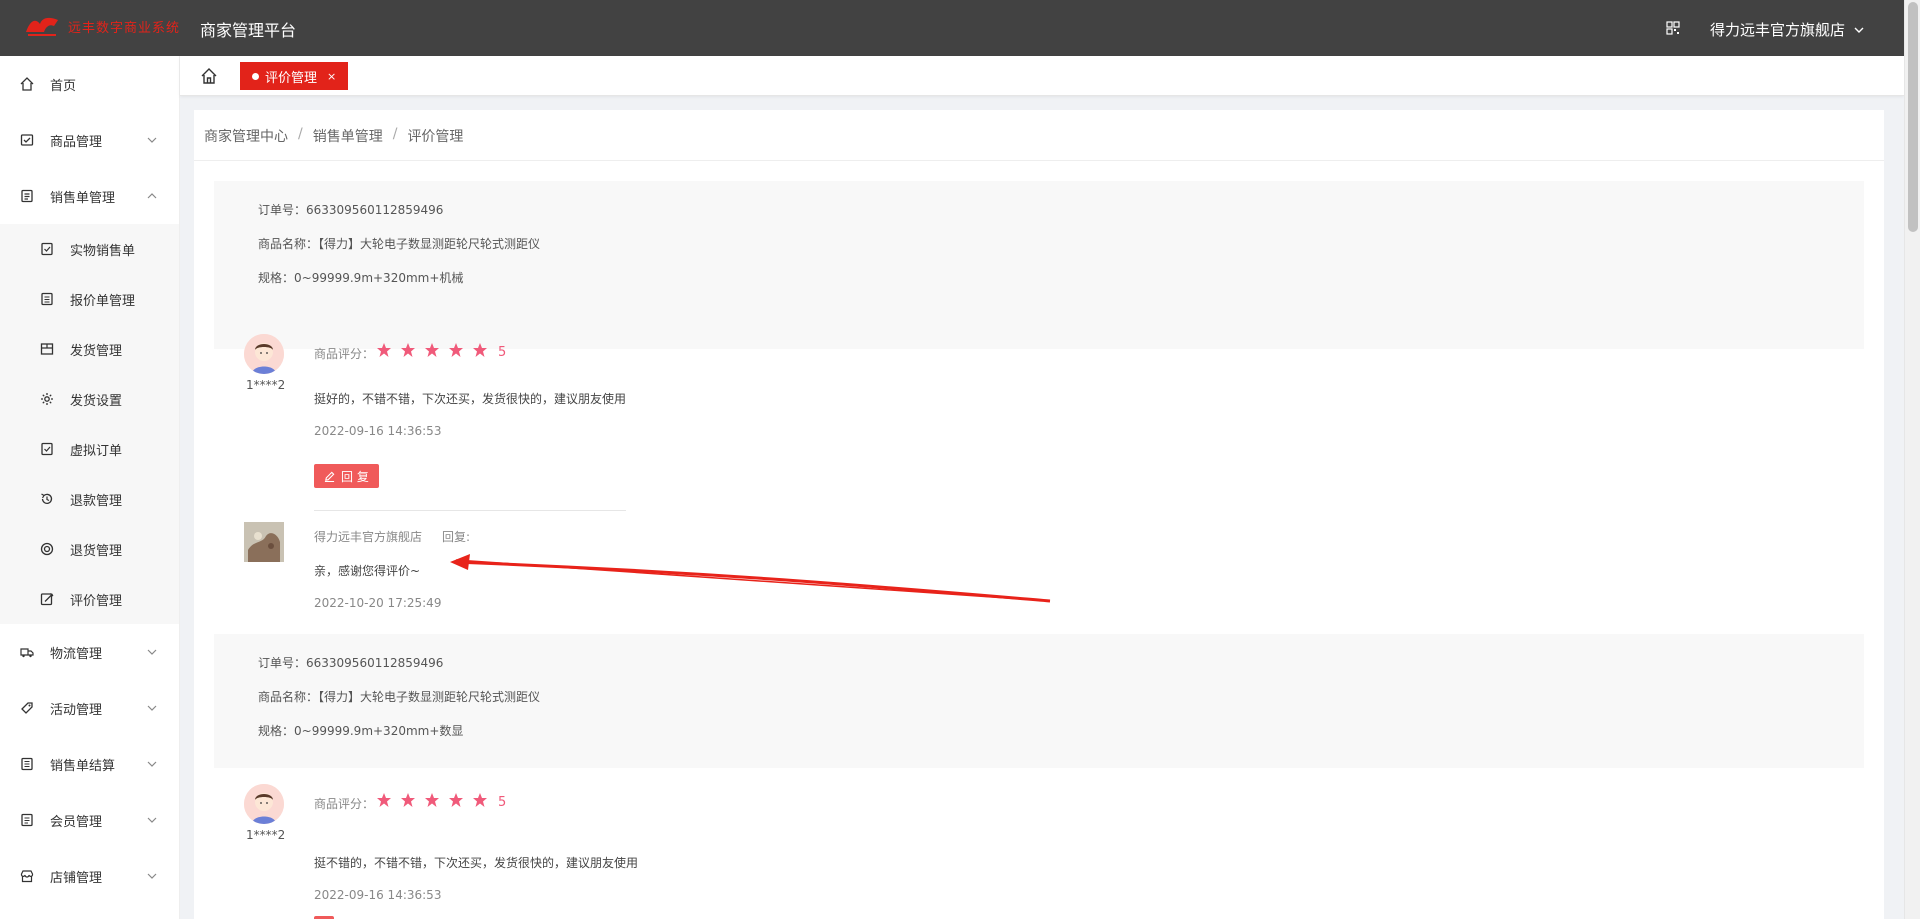 The height and width of the screenshot is (919, 1920). I want to click on platform-title: 商家管理平台, so click(248, 30).